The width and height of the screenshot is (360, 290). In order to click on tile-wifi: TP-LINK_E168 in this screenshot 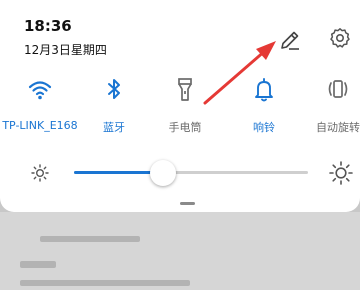, I will do `click(40, 107)`.